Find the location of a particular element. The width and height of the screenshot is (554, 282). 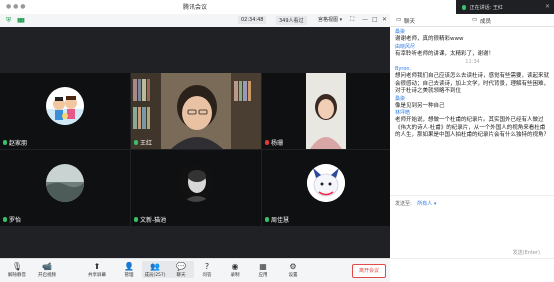

chat-message: 桑染 谢谢老师，真的很精彩www is located at coordinates (472, 36).